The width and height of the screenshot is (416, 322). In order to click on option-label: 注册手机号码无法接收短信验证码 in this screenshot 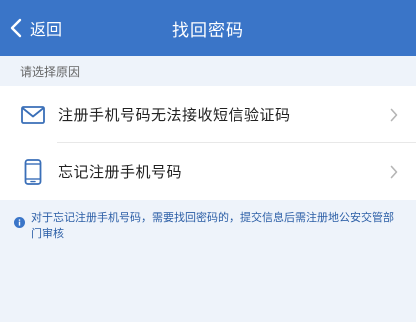, I will do `click(174, 115)`.